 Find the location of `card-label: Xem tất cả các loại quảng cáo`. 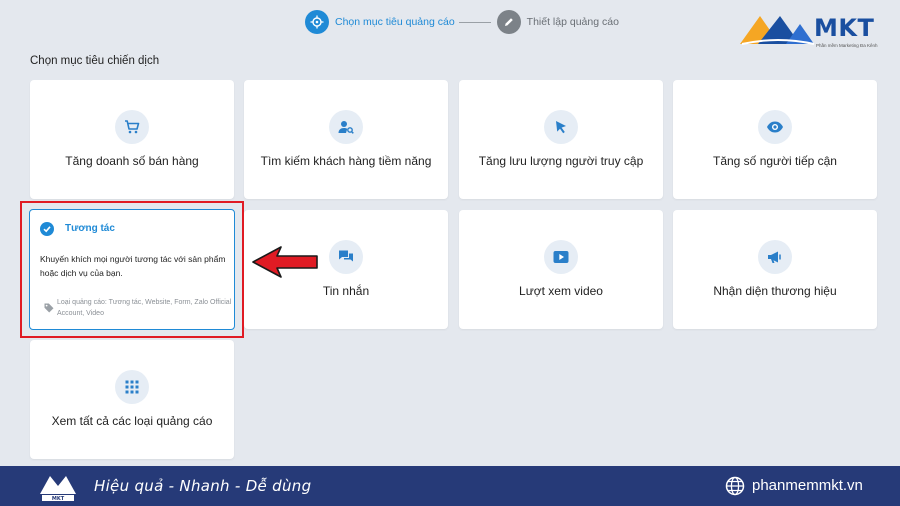

card-label: Xem tất cả các loại quảng cáo is located at coordinates (132, 421).